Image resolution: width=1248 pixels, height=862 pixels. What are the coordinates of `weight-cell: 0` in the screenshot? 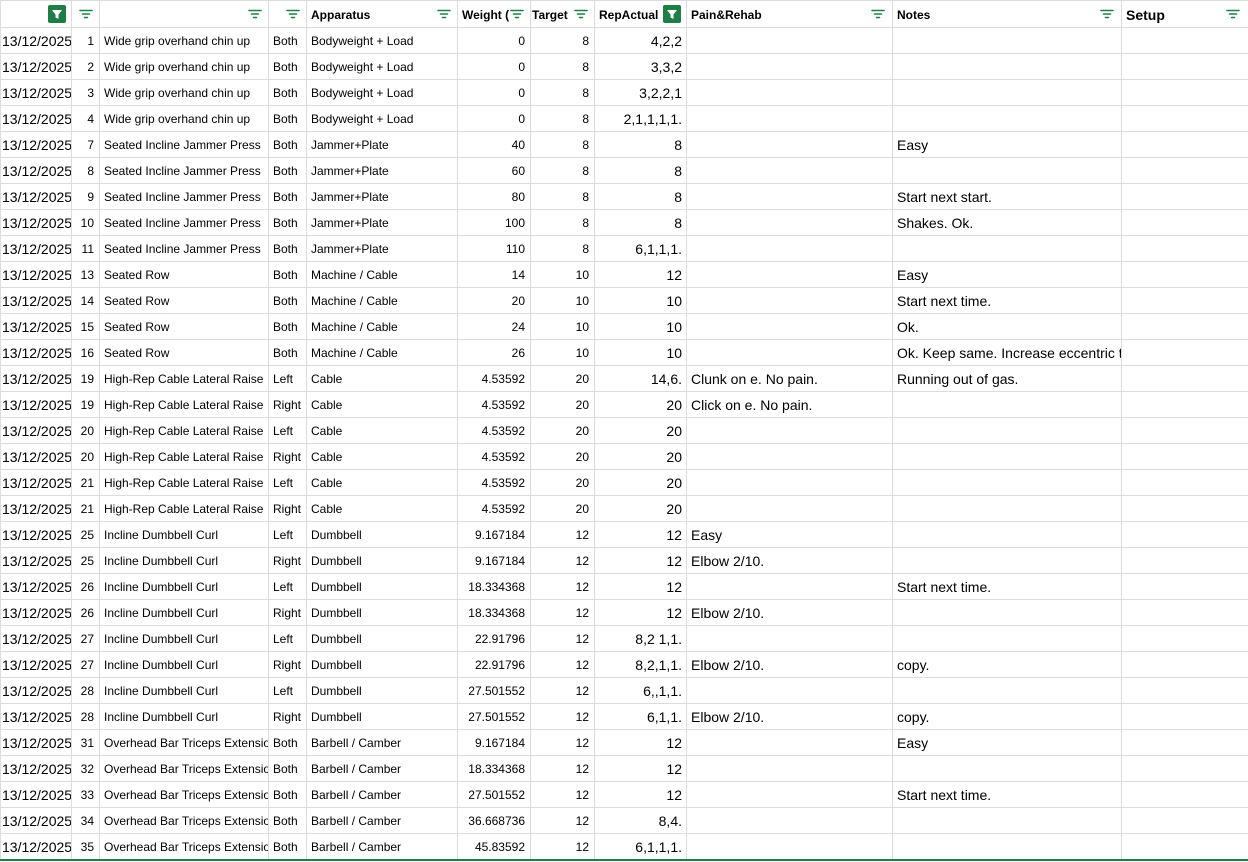 It's located at (494, 40).